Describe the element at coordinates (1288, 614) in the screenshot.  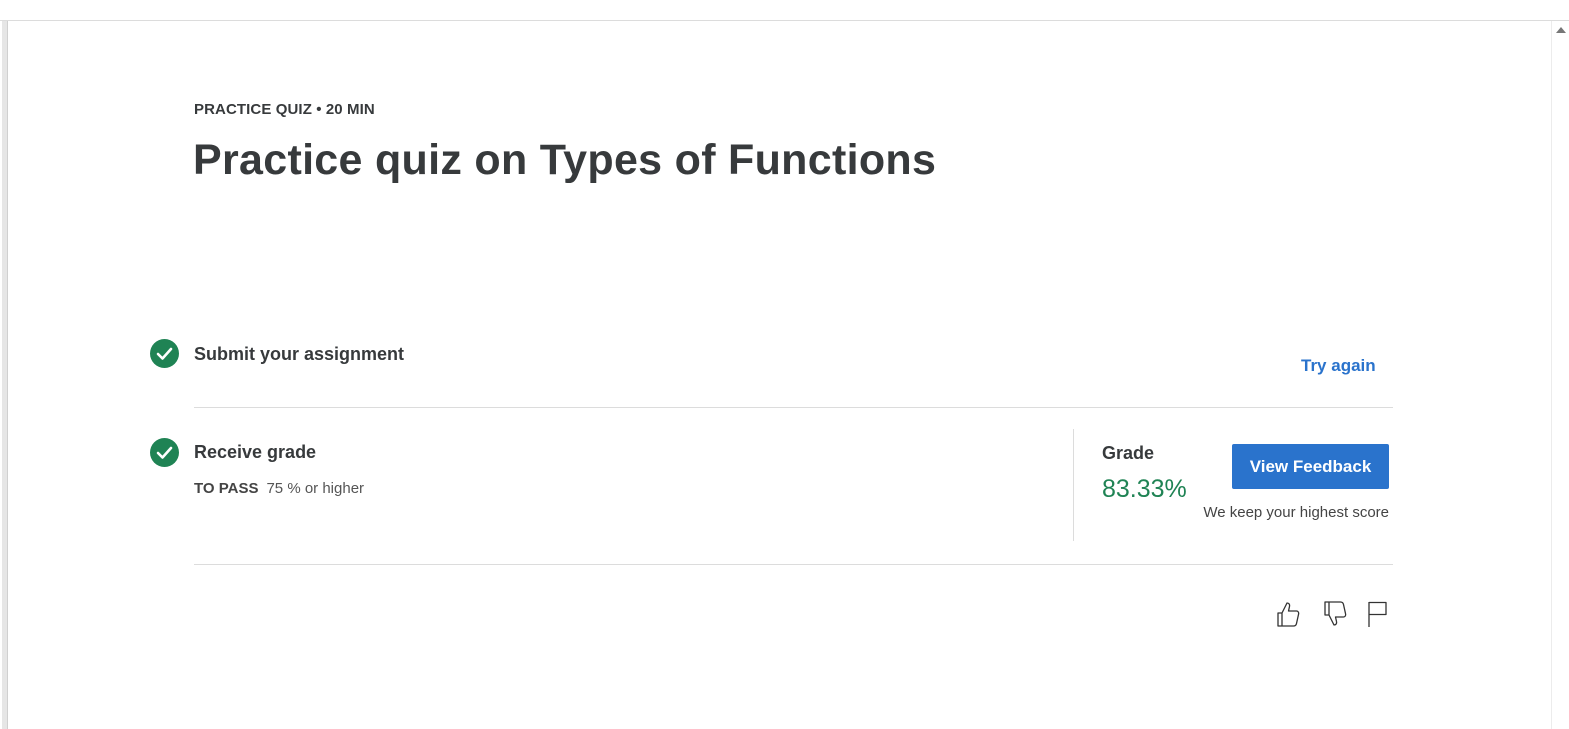
I see `thumbs-up-icon` at that location.